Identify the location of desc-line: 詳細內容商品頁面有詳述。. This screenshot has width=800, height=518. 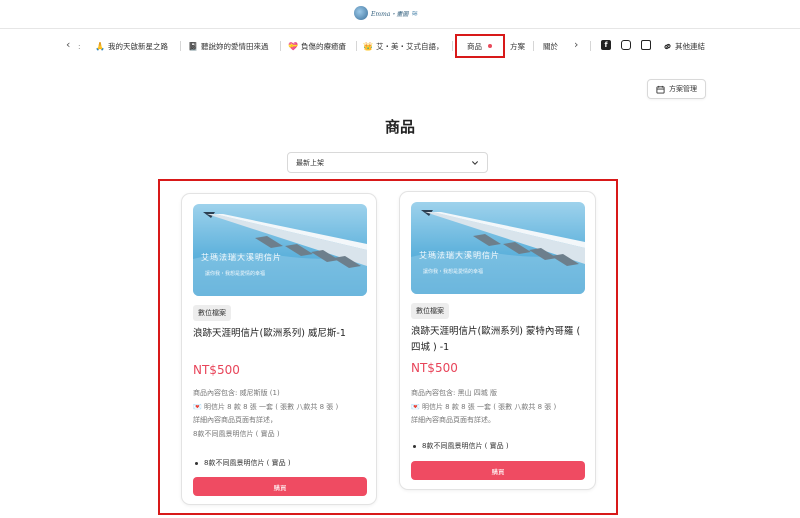
(453, 420).